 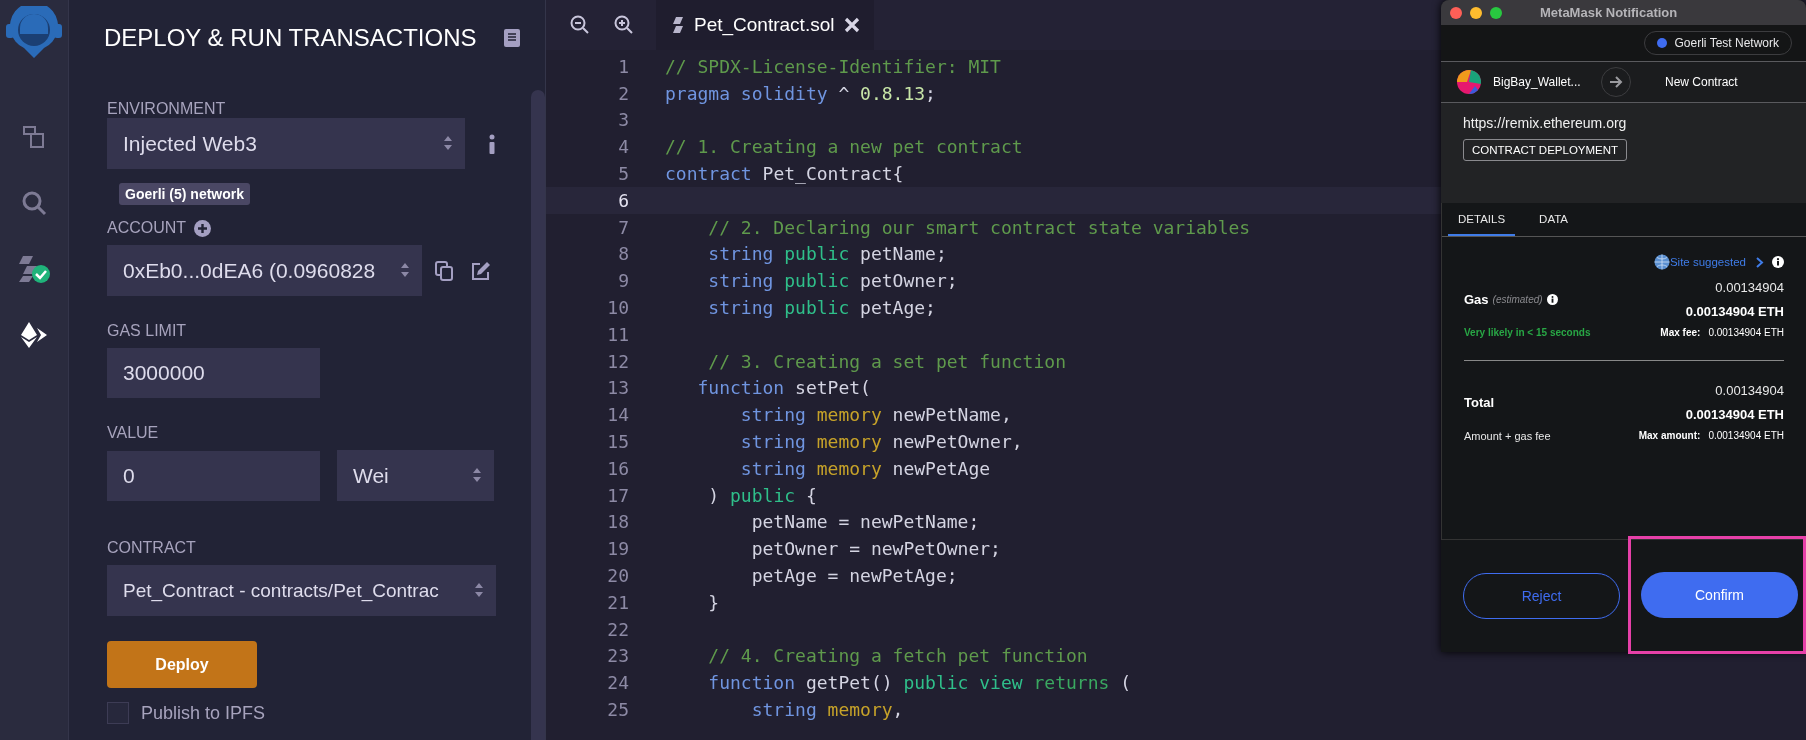 What do you see at coordinates (617, 709) in the screenshot?
I see `line-number: 25` at bounding box center [617, 709].